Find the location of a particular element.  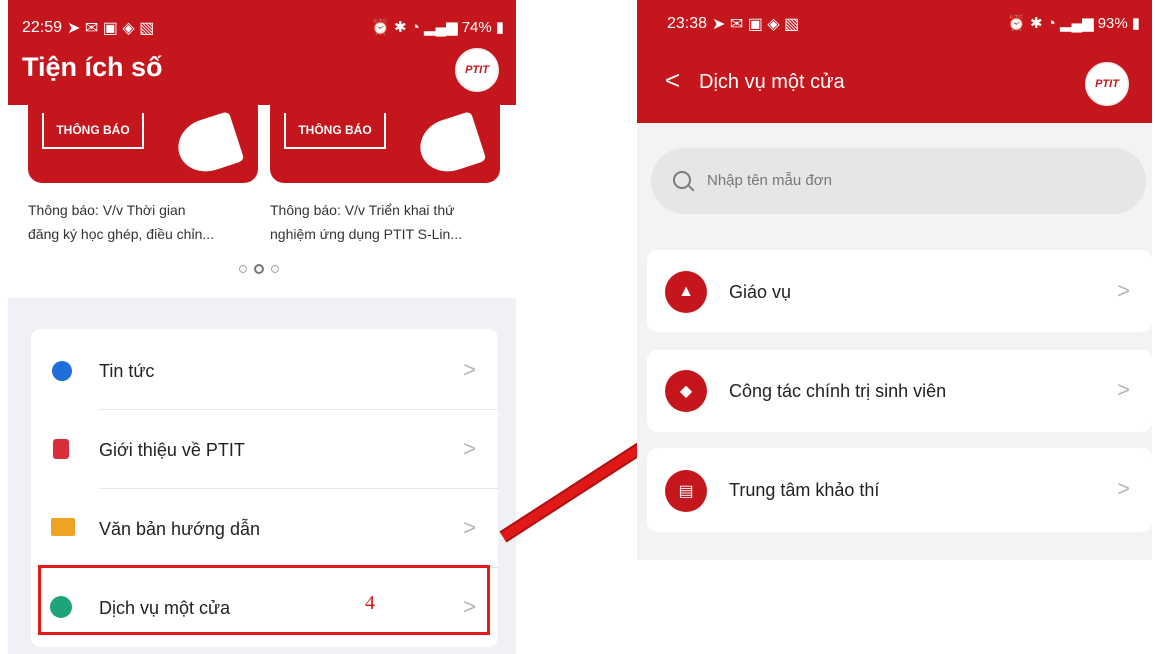

status-time: 22:59 is located at coordinates (42, 27).